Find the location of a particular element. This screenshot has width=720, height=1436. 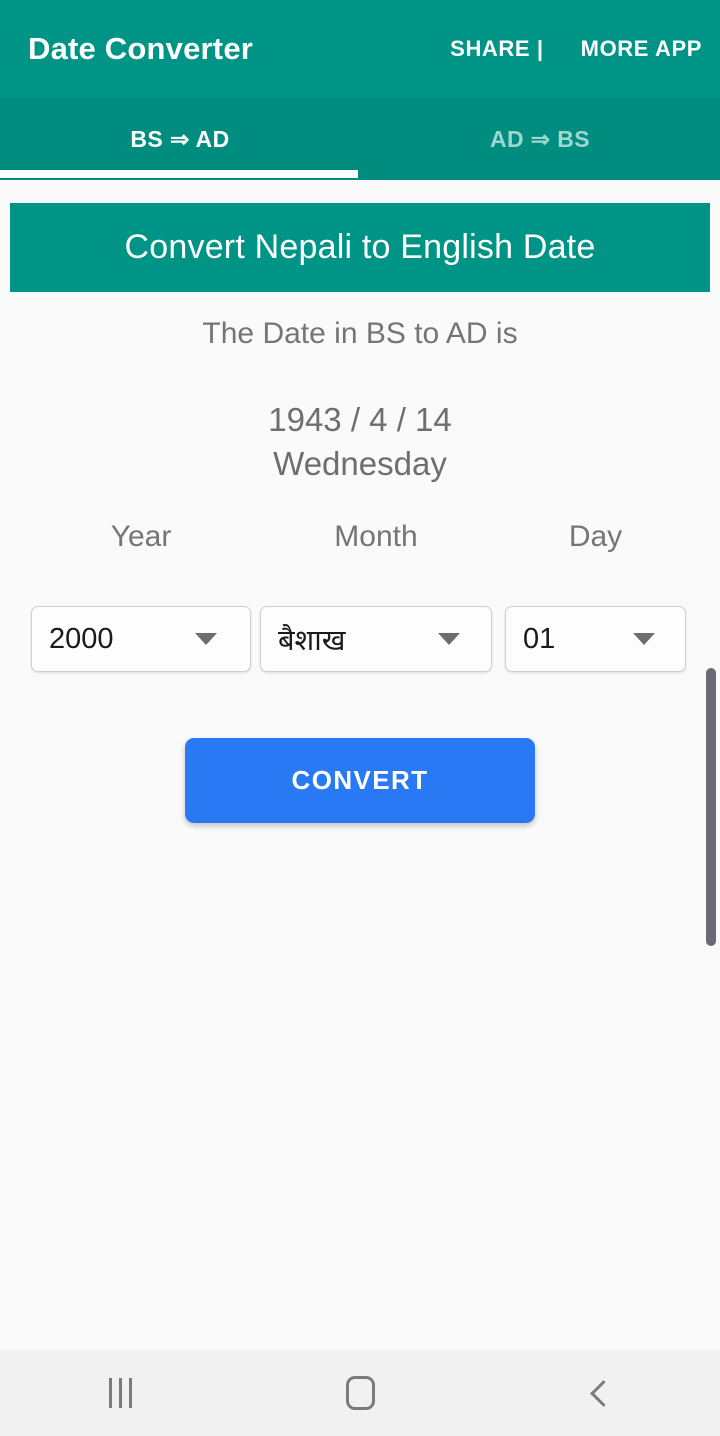

tab-active-indicator is located at coordinates (179, 174).